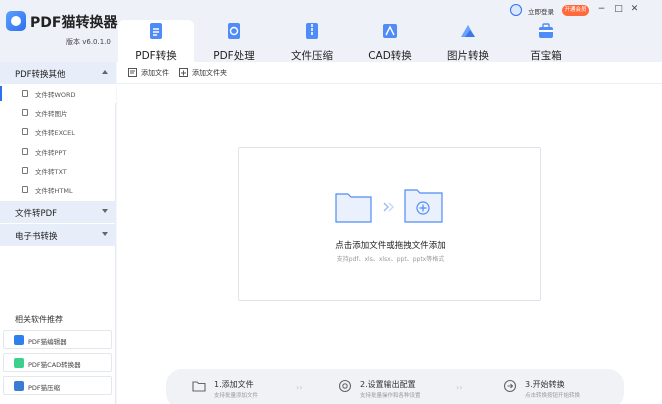  Describe the element at coordinates (510, 386) in the screenshot. I see `convert-icon` at that location.